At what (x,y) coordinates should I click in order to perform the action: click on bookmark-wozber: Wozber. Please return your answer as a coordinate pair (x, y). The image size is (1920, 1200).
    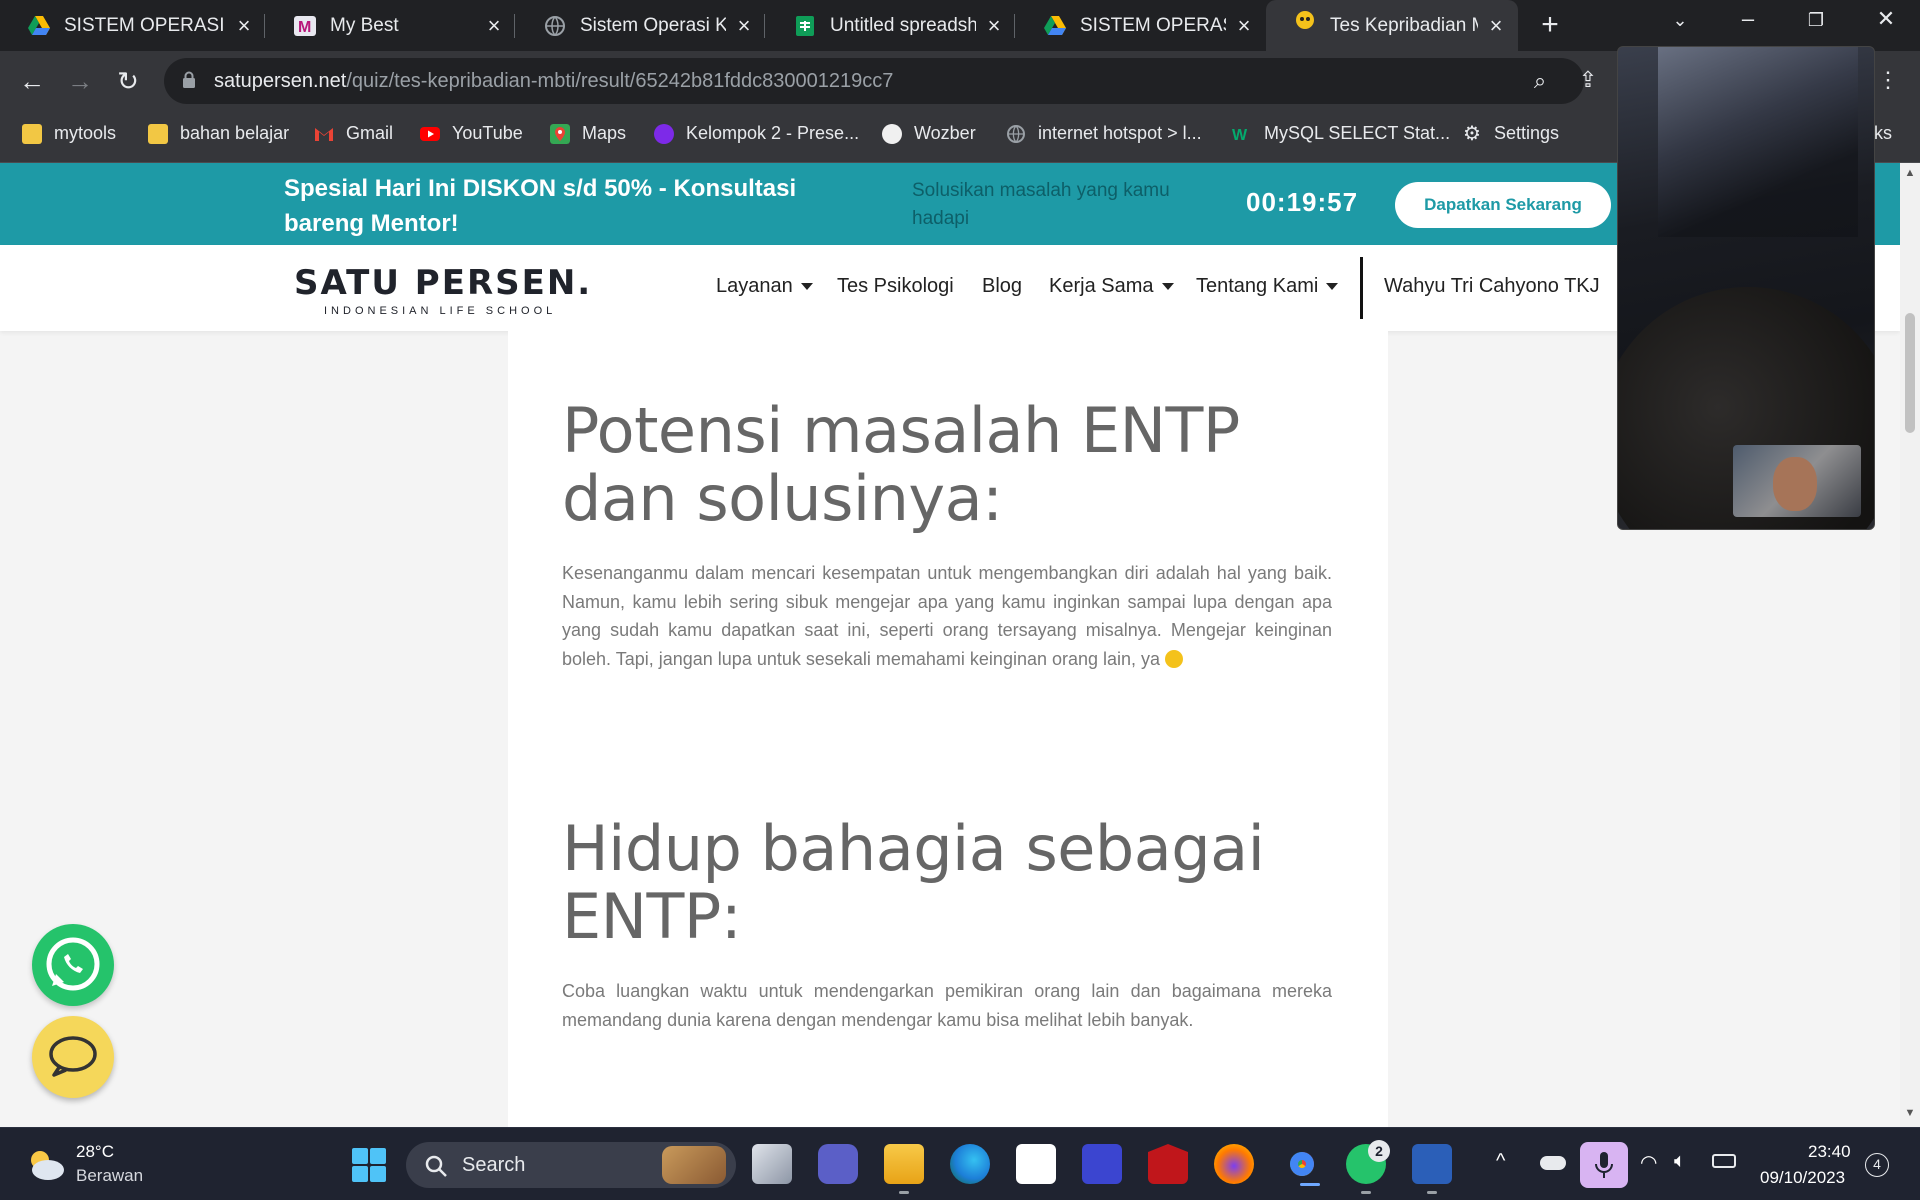
    Looking at the image, I should click on (929, 133).